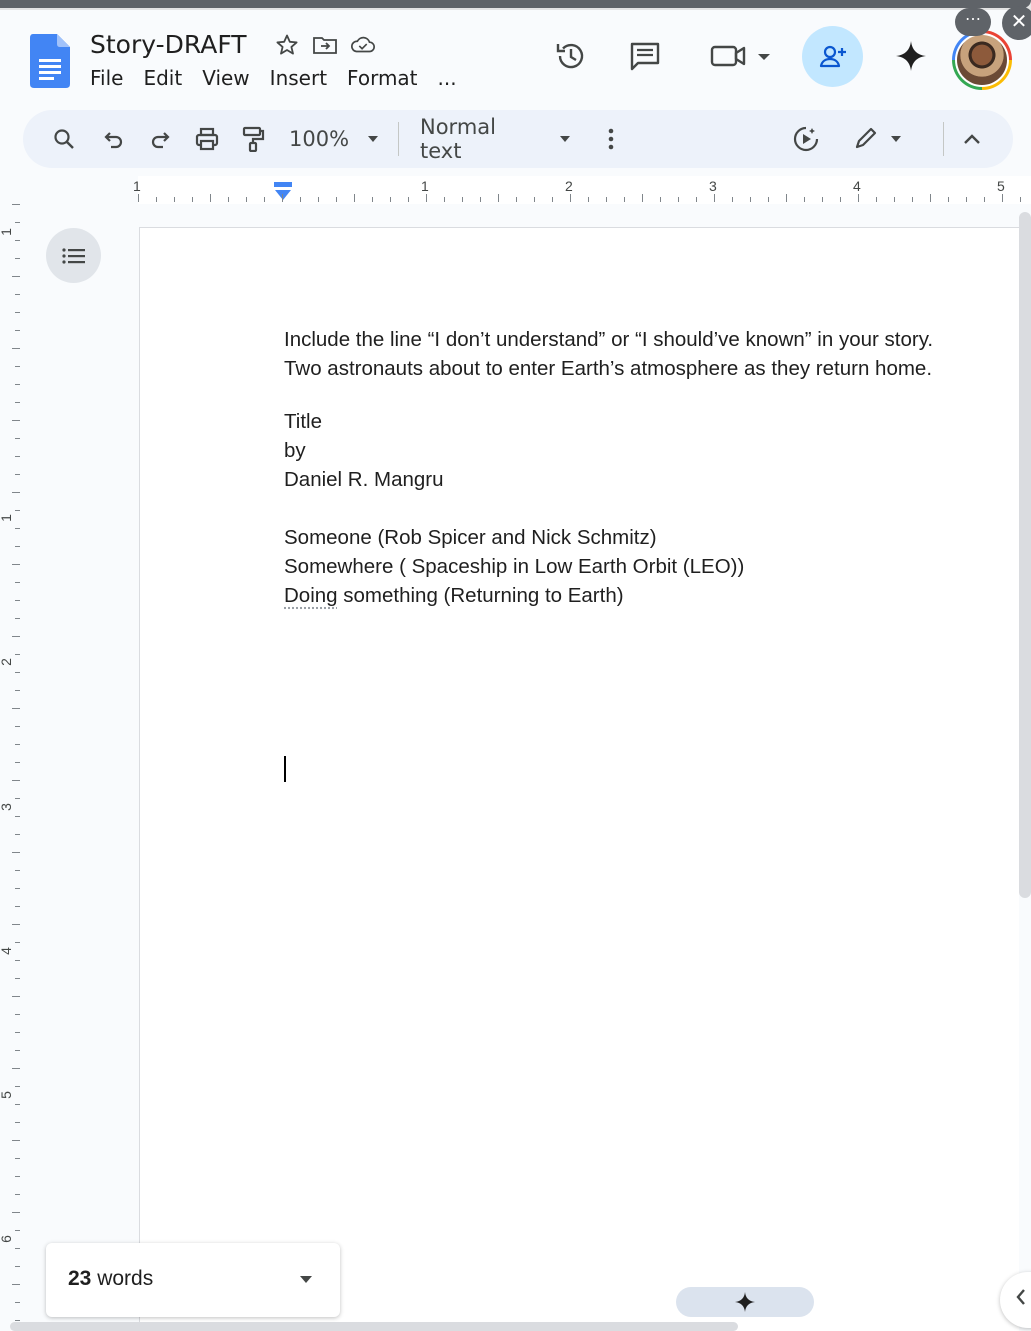 The height and width of the screenshot is (1331, 1031). I want to click on collapse-menus-icon, so click(972, 139).